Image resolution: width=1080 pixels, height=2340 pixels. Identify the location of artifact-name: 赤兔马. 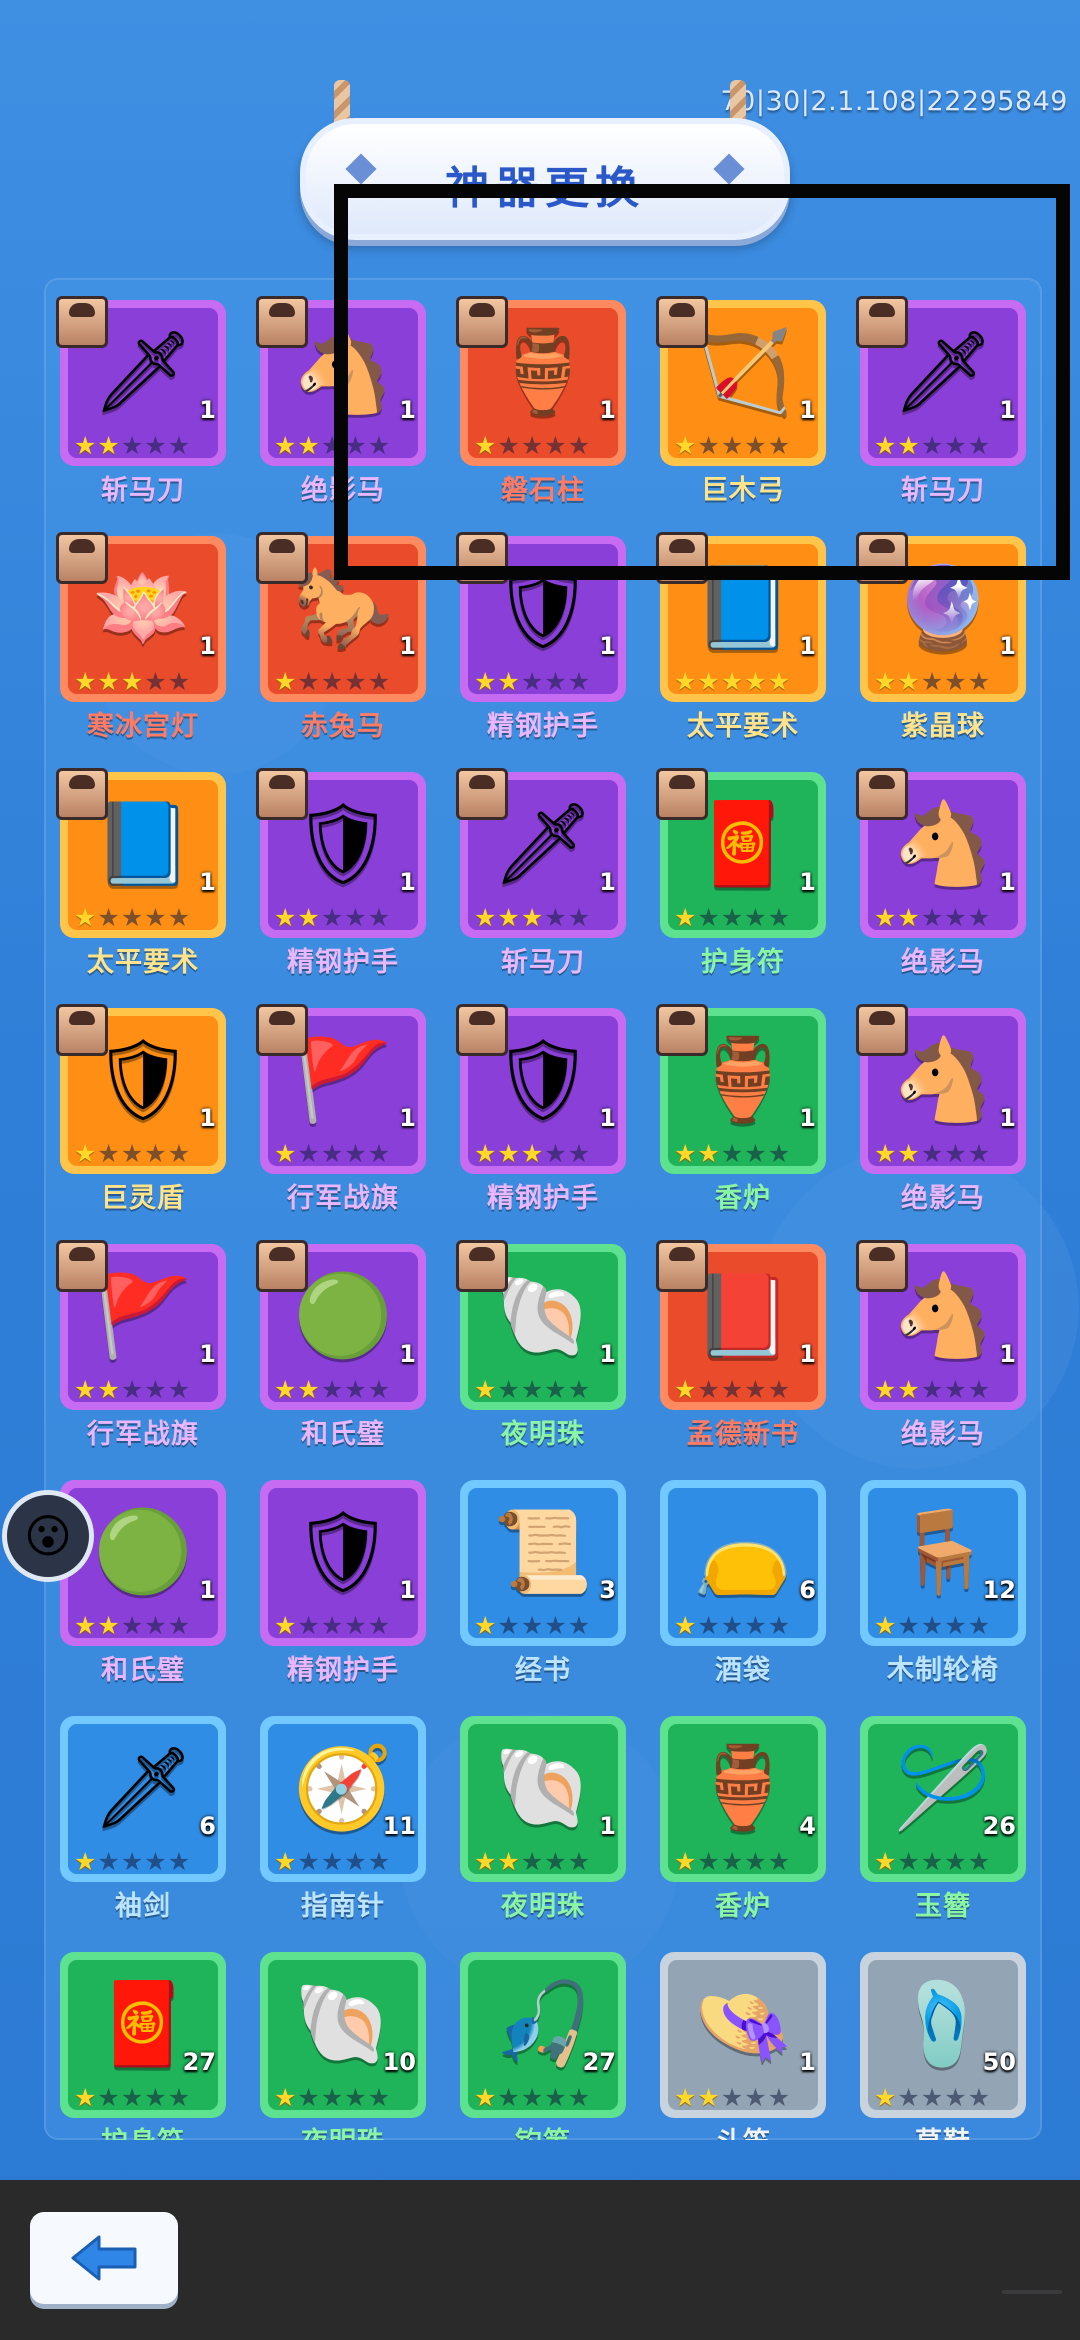
(343, 726).